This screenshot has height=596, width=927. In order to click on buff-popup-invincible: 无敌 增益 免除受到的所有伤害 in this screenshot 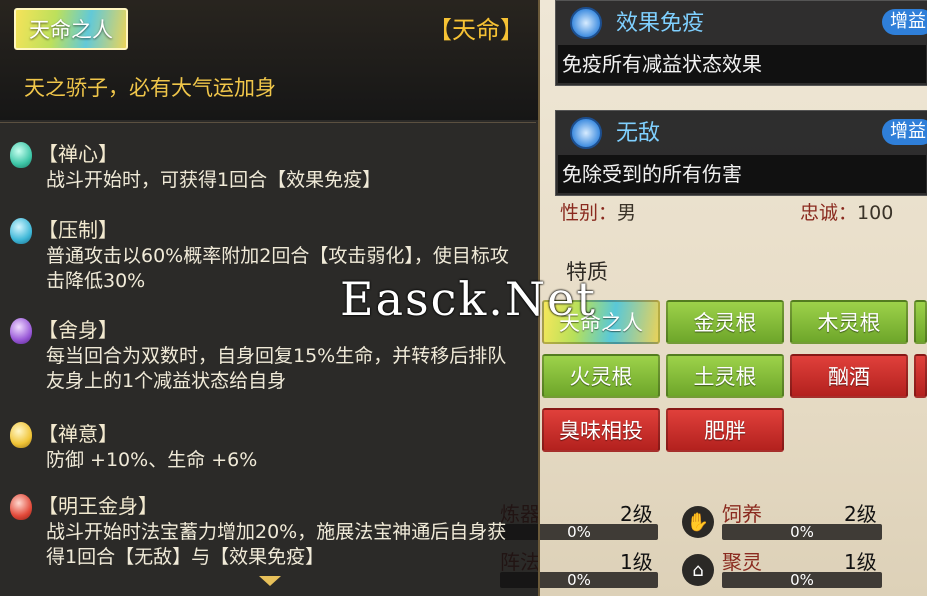, I will do `click(741, 153)`.